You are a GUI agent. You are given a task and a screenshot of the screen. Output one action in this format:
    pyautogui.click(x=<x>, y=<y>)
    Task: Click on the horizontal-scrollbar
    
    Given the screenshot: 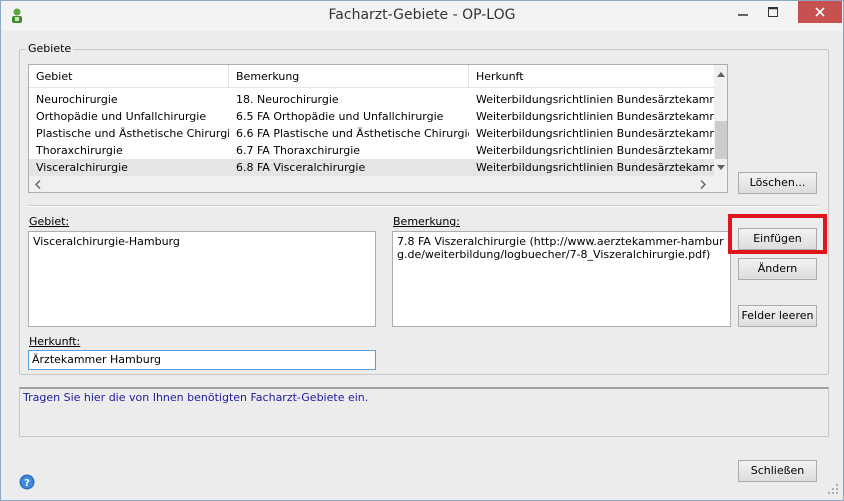 What is the action you would take?
    pyautogui.click(x=371, y=184)
    